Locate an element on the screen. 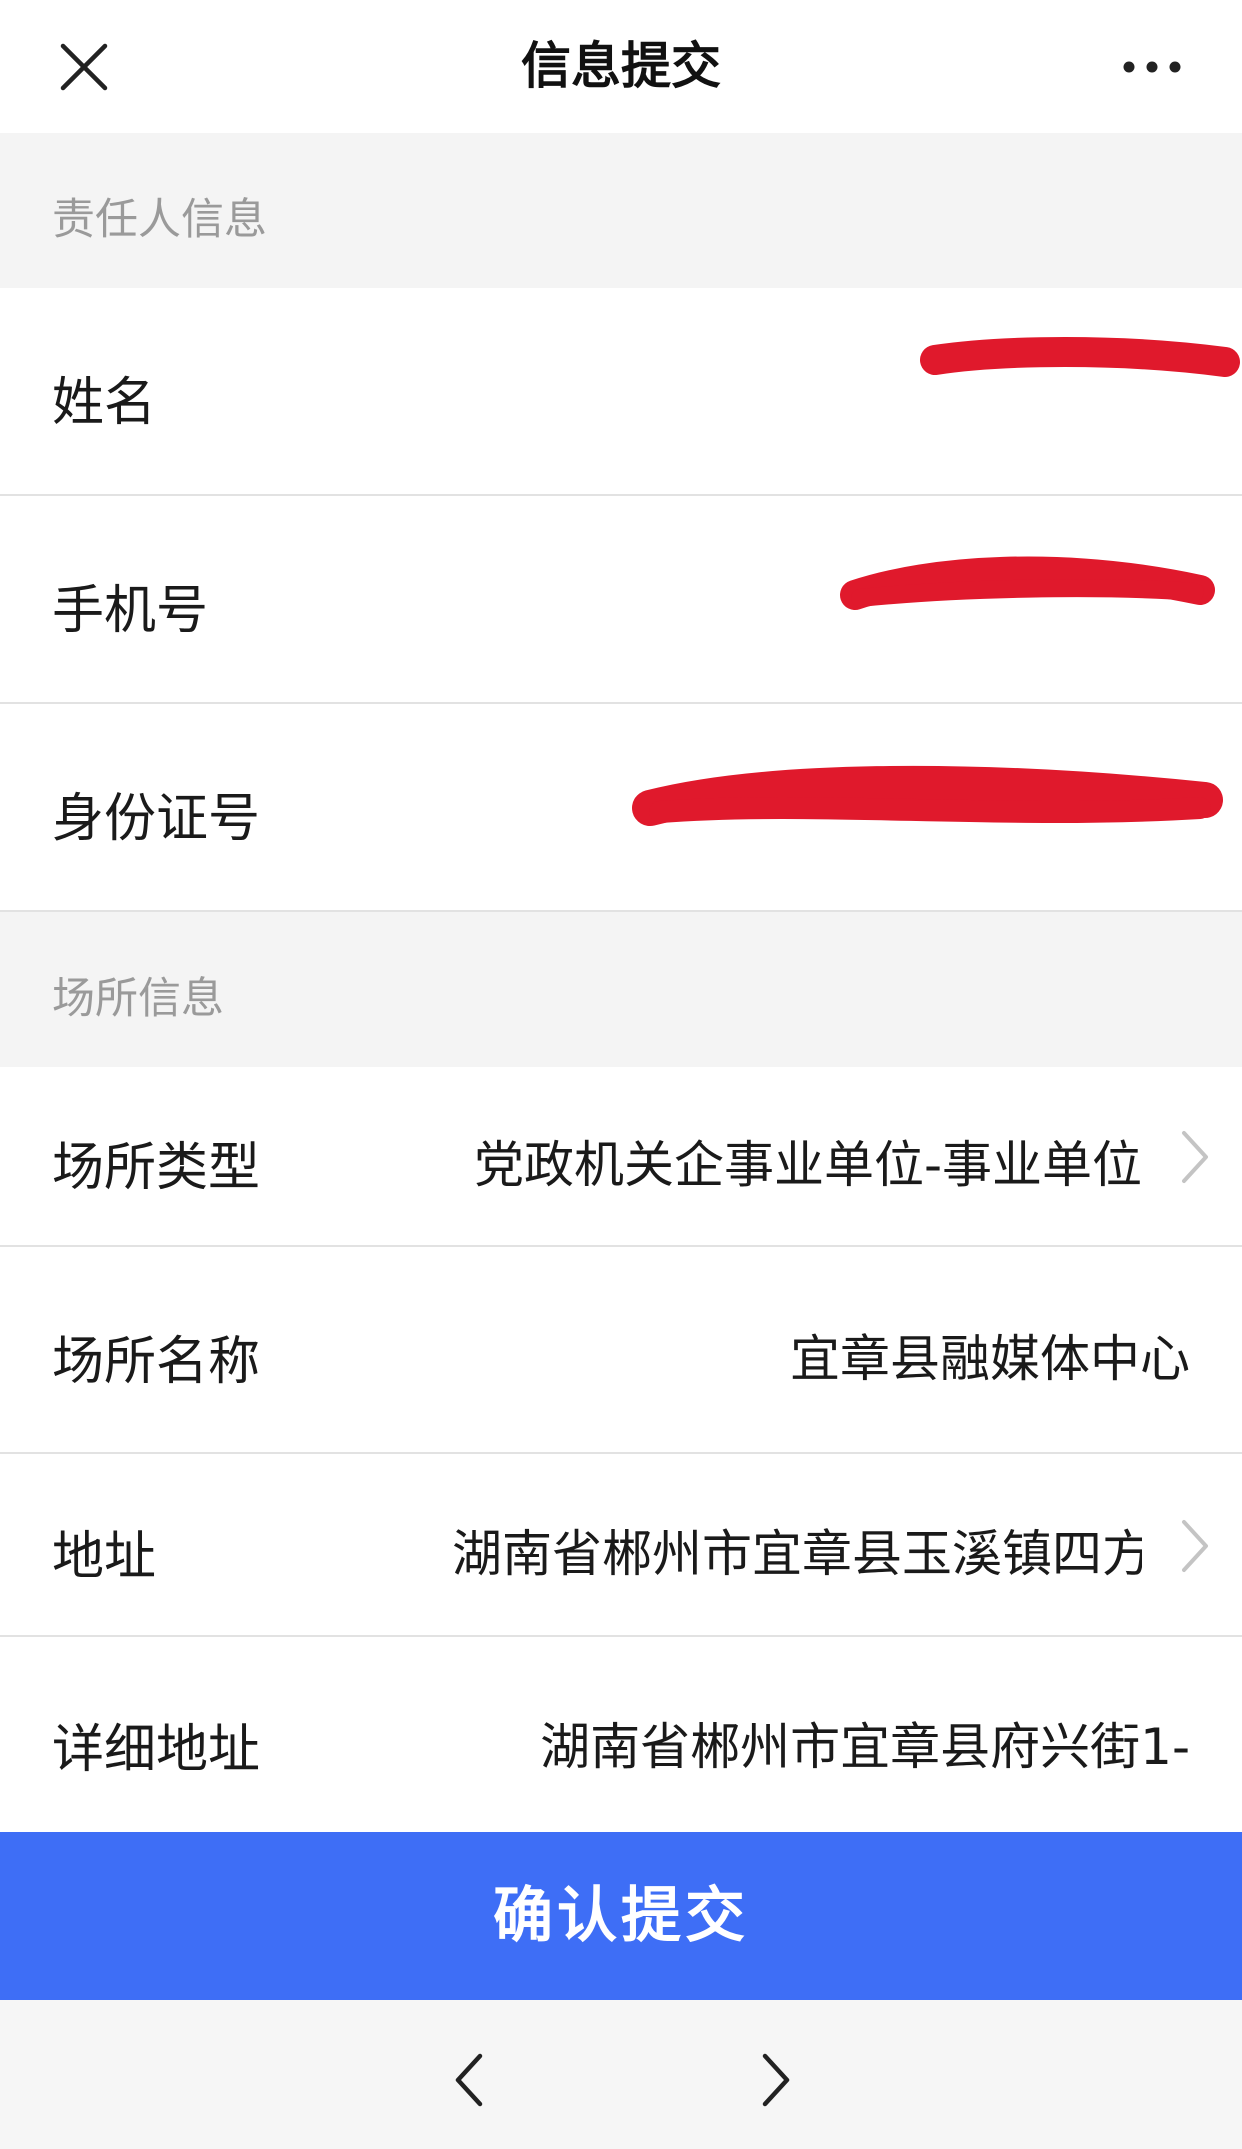  redaction-overlay is located at coordinates (936, 581).